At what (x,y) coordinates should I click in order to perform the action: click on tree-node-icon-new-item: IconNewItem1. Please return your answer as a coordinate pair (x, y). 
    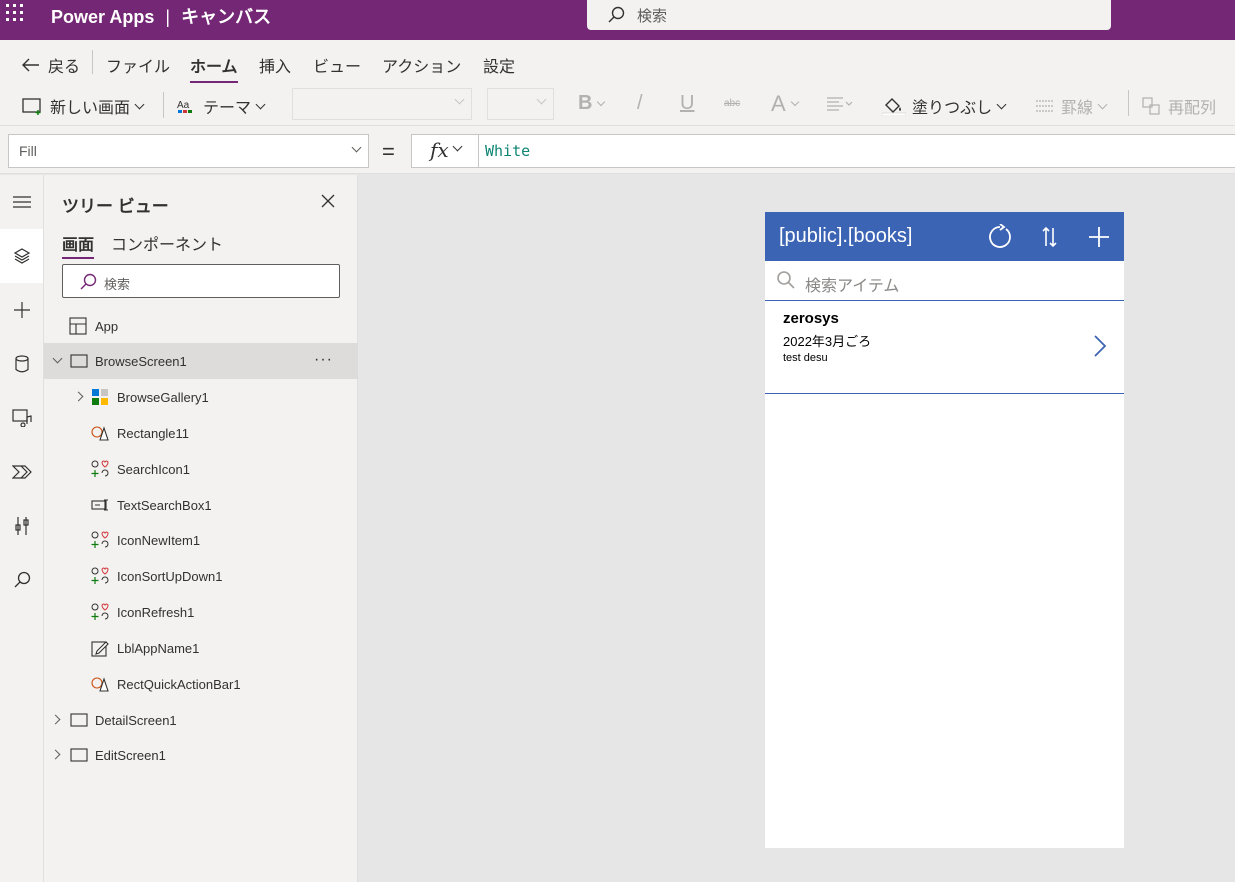
    Looking at the image, I should click on (201, 540).